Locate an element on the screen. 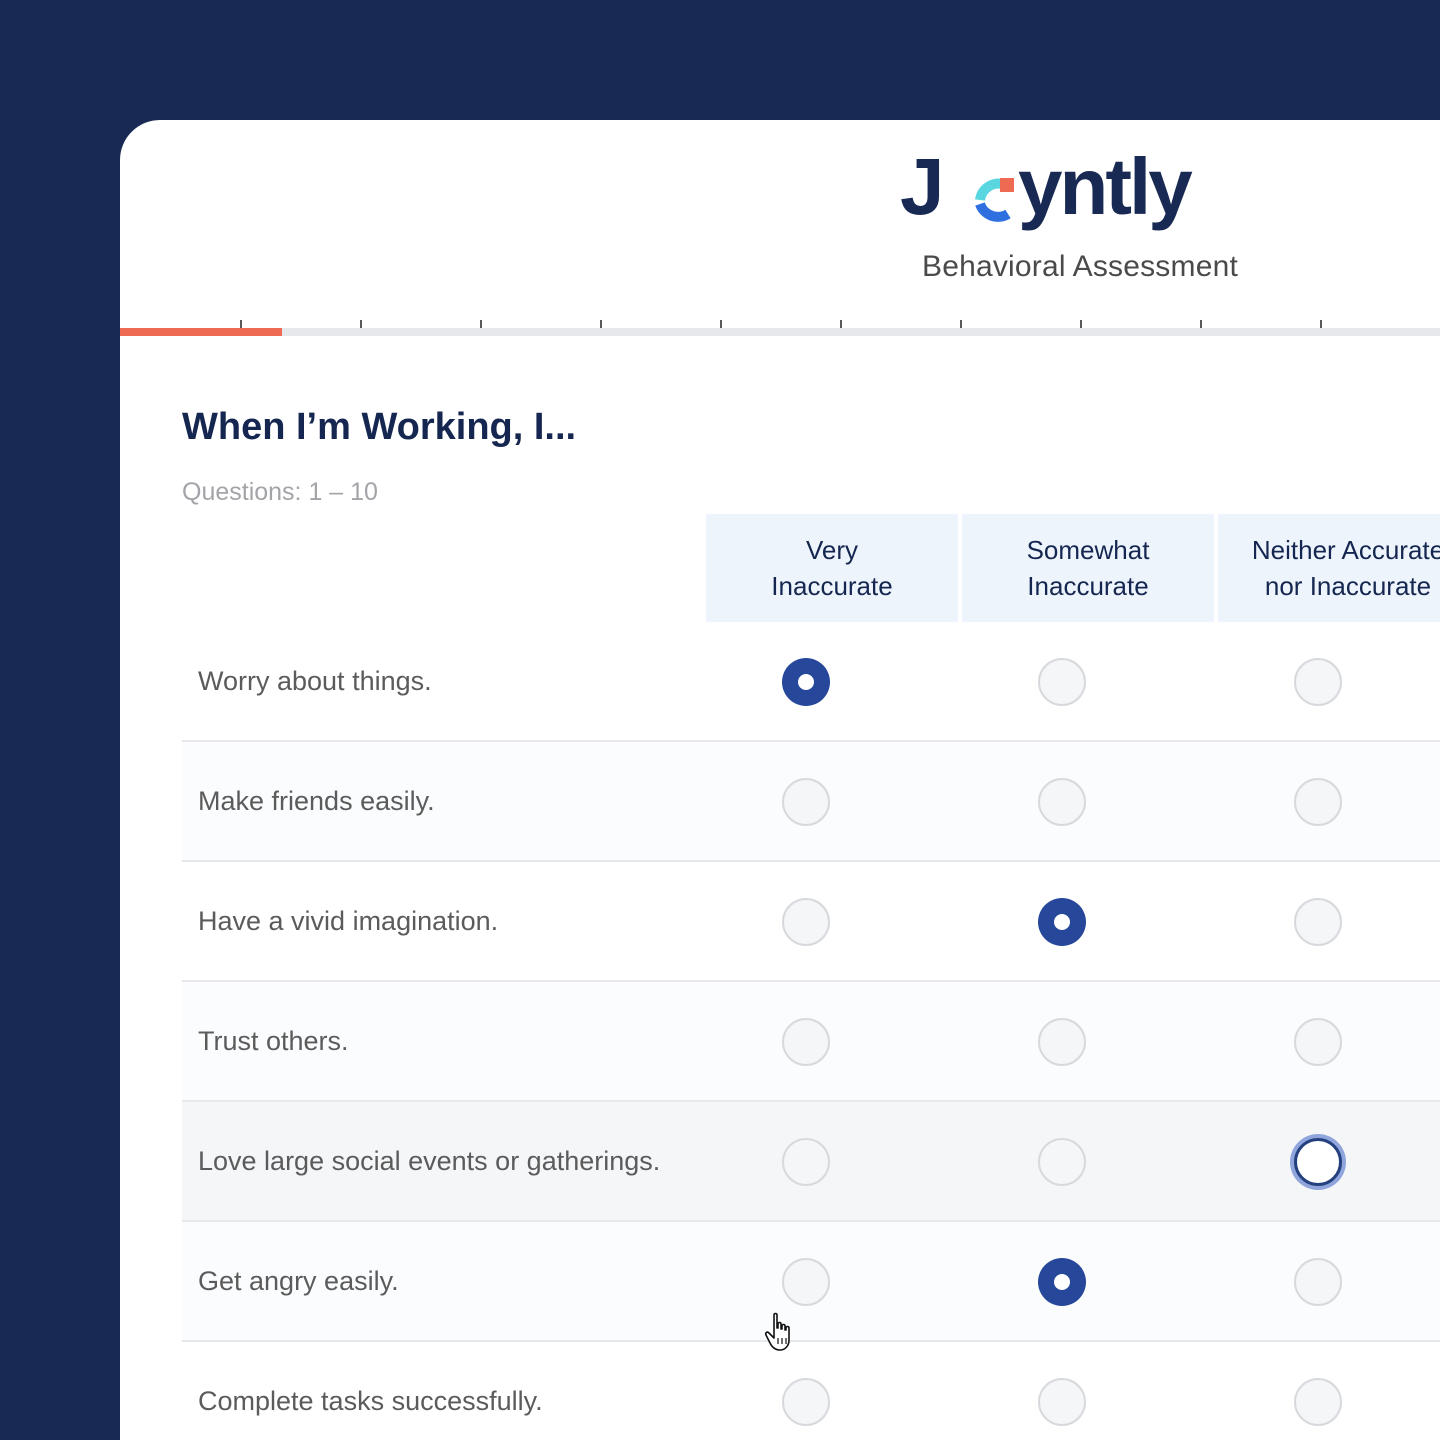 The height and width of the screenshot is (1440, 1440). question-range: Questions: 1 – 10 is located at coordinates (280, 492).